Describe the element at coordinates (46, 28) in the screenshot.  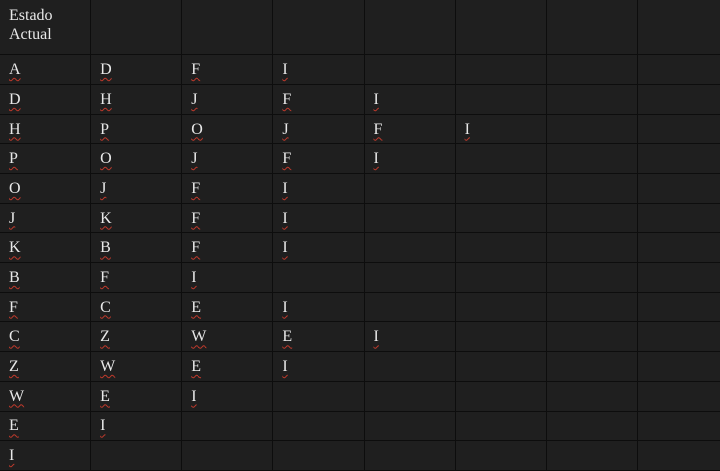
I see `header-cell: Estado Actual` at that location.